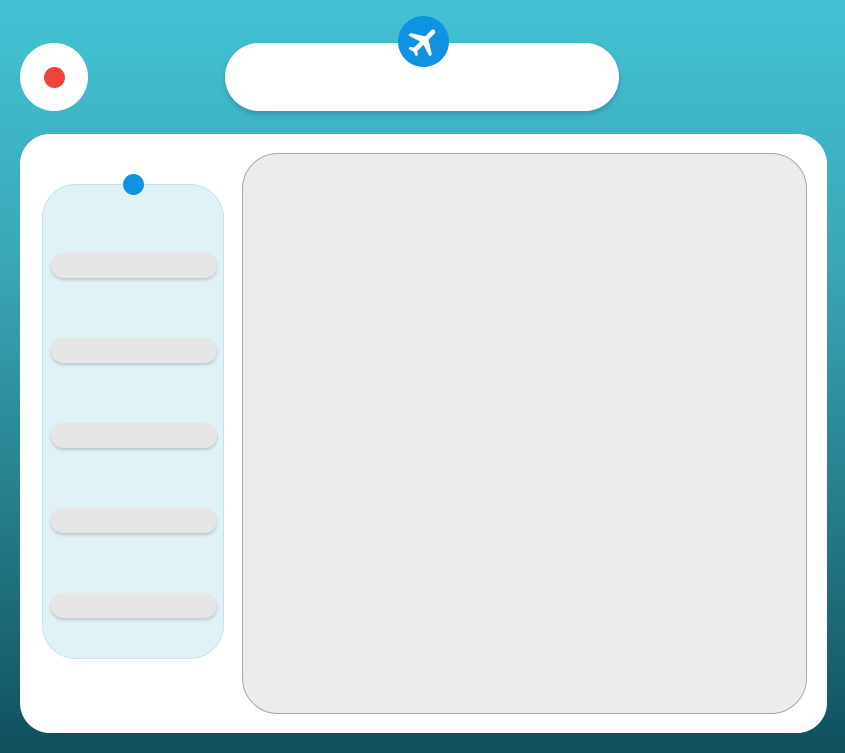  What do you see at coordinates (133, 416) in the screenshot?
I see `sidebar` at bounding box center [133, 416].